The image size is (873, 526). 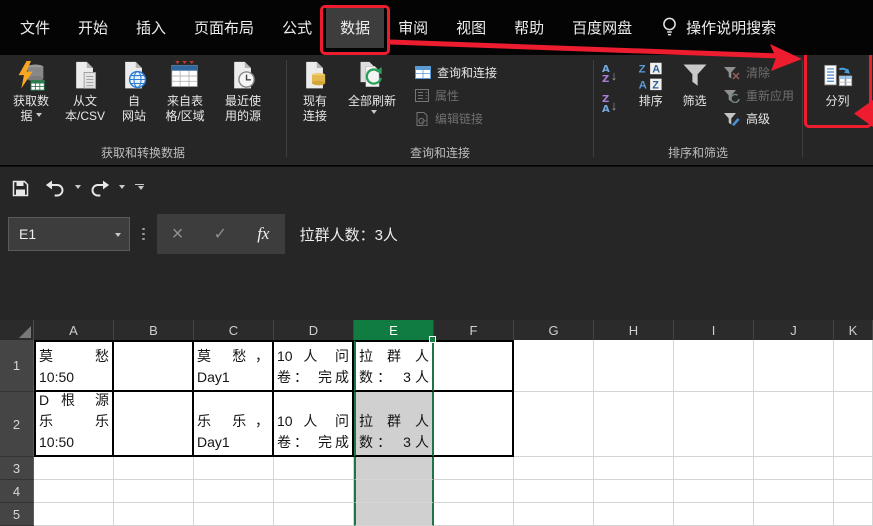 What do you see at coordinates (31, 100) in the screenshot?
I see `get-data-button: 获取数 据` at bounding box center [31, 100].